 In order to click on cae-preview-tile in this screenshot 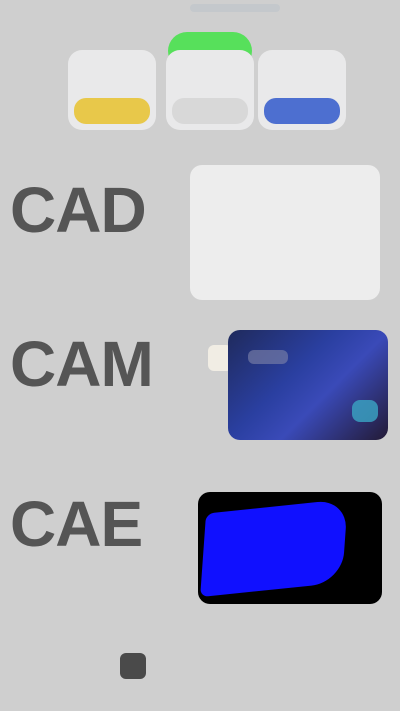, I will do `click(290, 548)`.